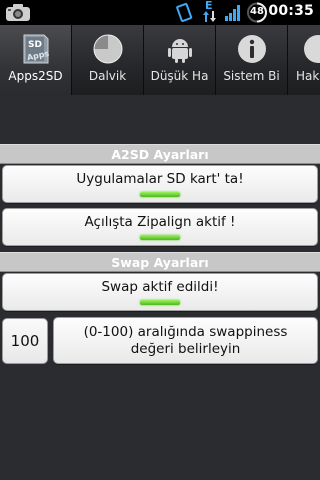 The height and width of the screenshot is (480, 320). I want to click on tab-label: Dalvik, so click(107, 76).